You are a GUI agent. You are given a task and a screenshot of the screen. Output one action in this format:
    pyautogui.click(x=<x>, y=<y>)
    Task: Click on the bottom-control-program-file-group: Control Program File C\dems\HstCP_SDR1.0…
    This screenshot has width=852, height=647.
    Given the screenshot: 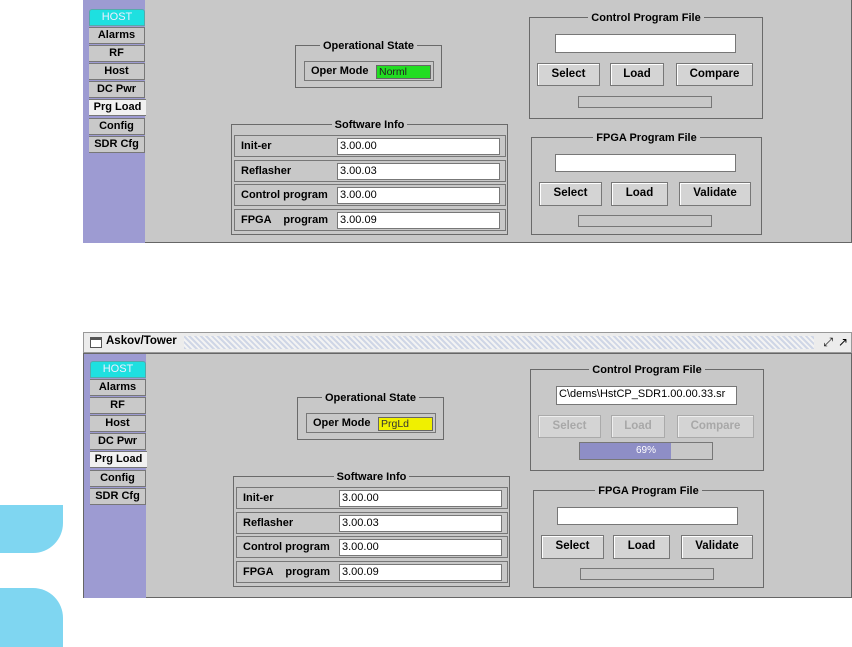 What is the action you would take?
    pyautogui.click(x=647, y=417)
    